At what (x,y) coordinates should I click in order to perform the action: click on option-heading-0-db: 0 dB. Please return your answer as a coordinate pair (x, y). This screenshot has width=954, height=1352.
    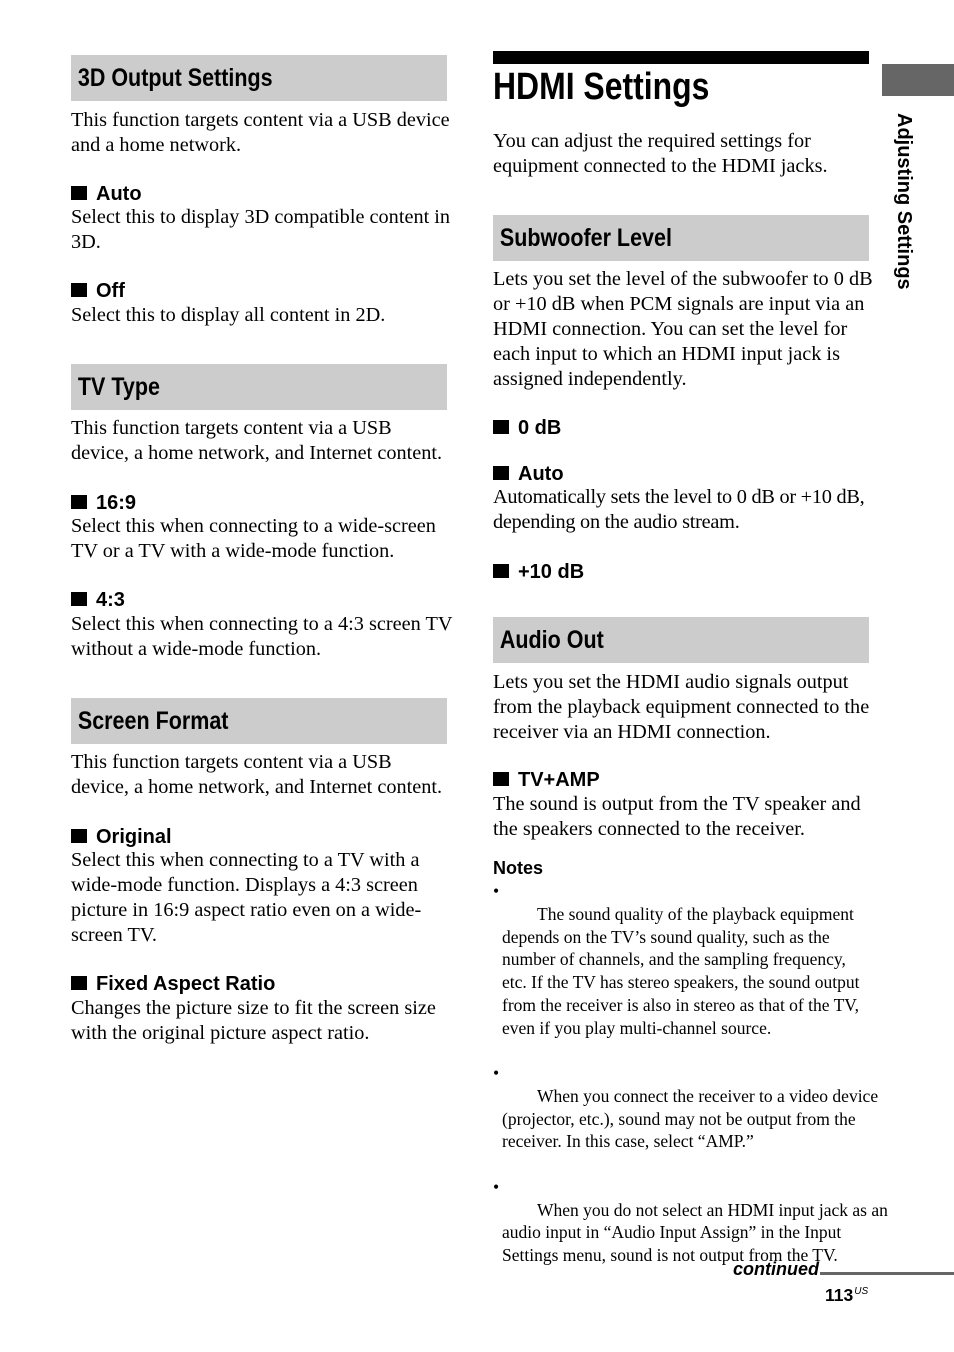
    Looking at the image, I should click on (527, 428).